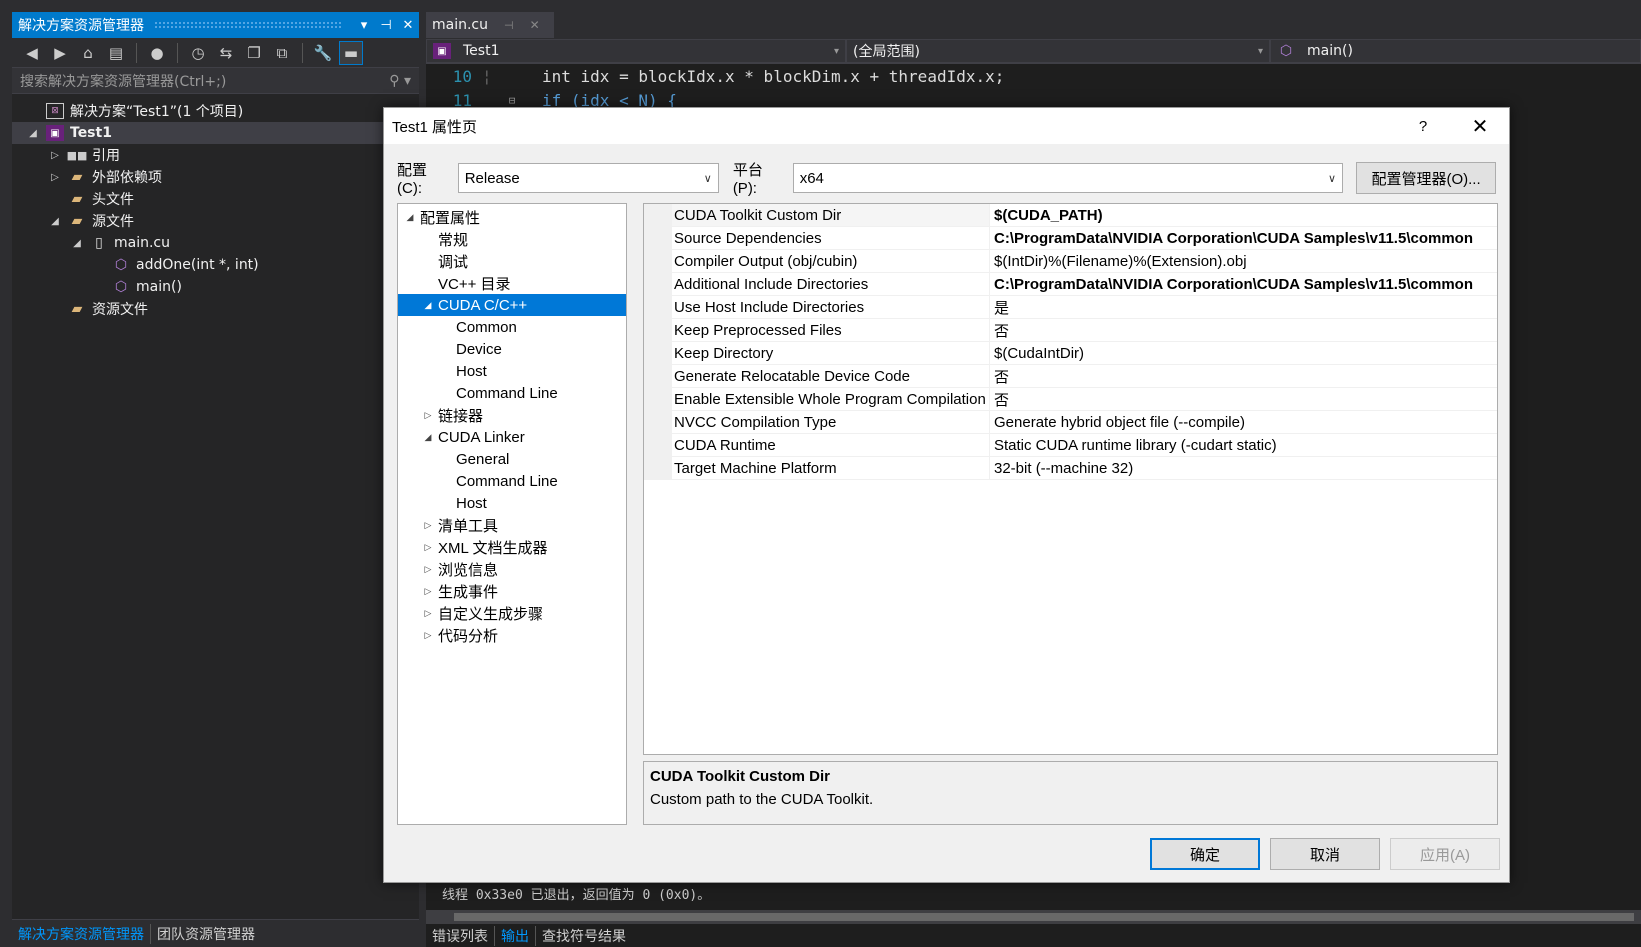 The image size is (1641, 947). Describe the element at coordinates (282, 53) in the screenshot. I see `show-all-files-icon: ⧉` at that location.